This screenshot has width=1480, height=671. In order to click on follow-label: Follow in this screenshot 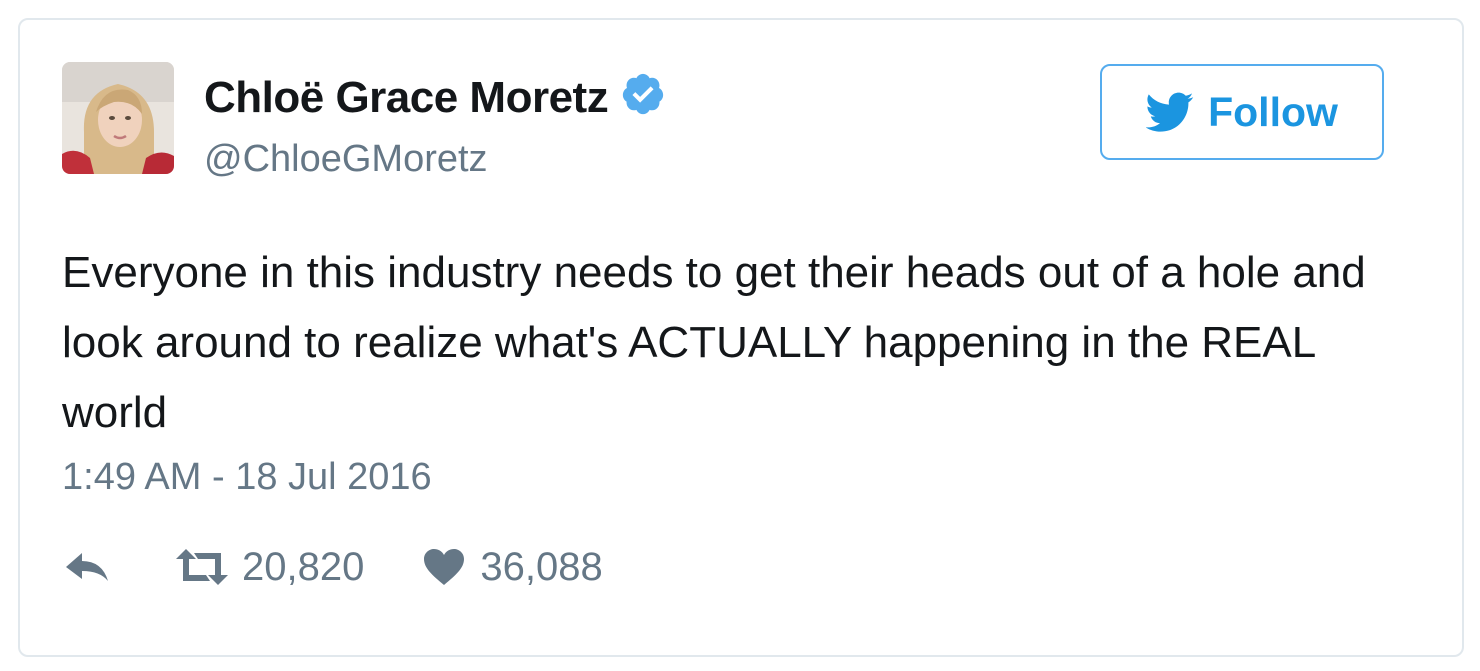, I will do `click(1273, 111)`.